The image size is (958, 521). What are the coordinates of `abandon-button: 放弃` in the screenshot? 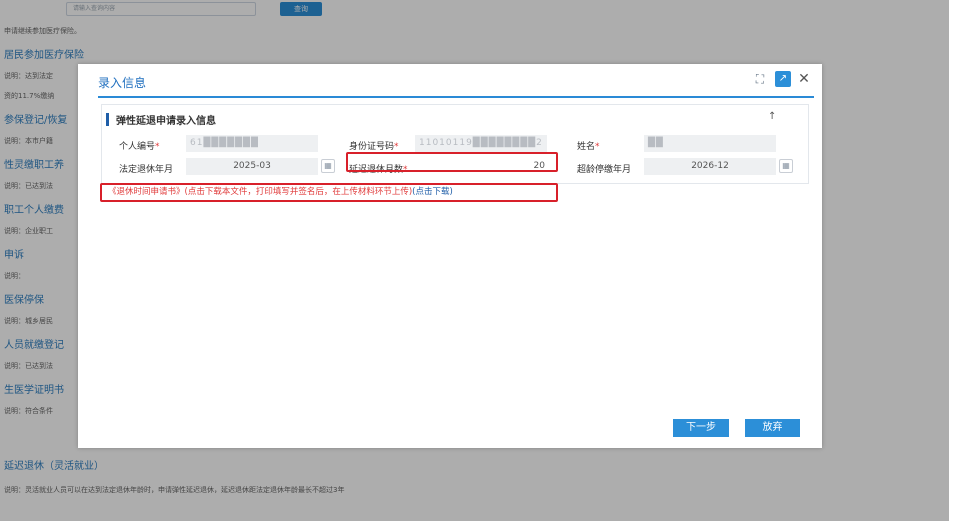 It's located at (772, 428).